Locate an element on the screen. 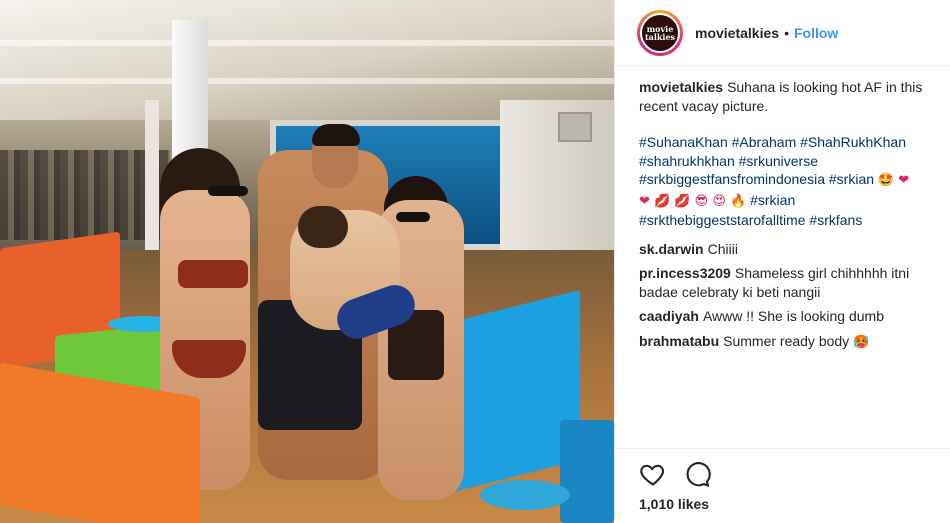 The width and height of the screenshot is (950, 523). bikini-top is located at coordinates (213, 274).